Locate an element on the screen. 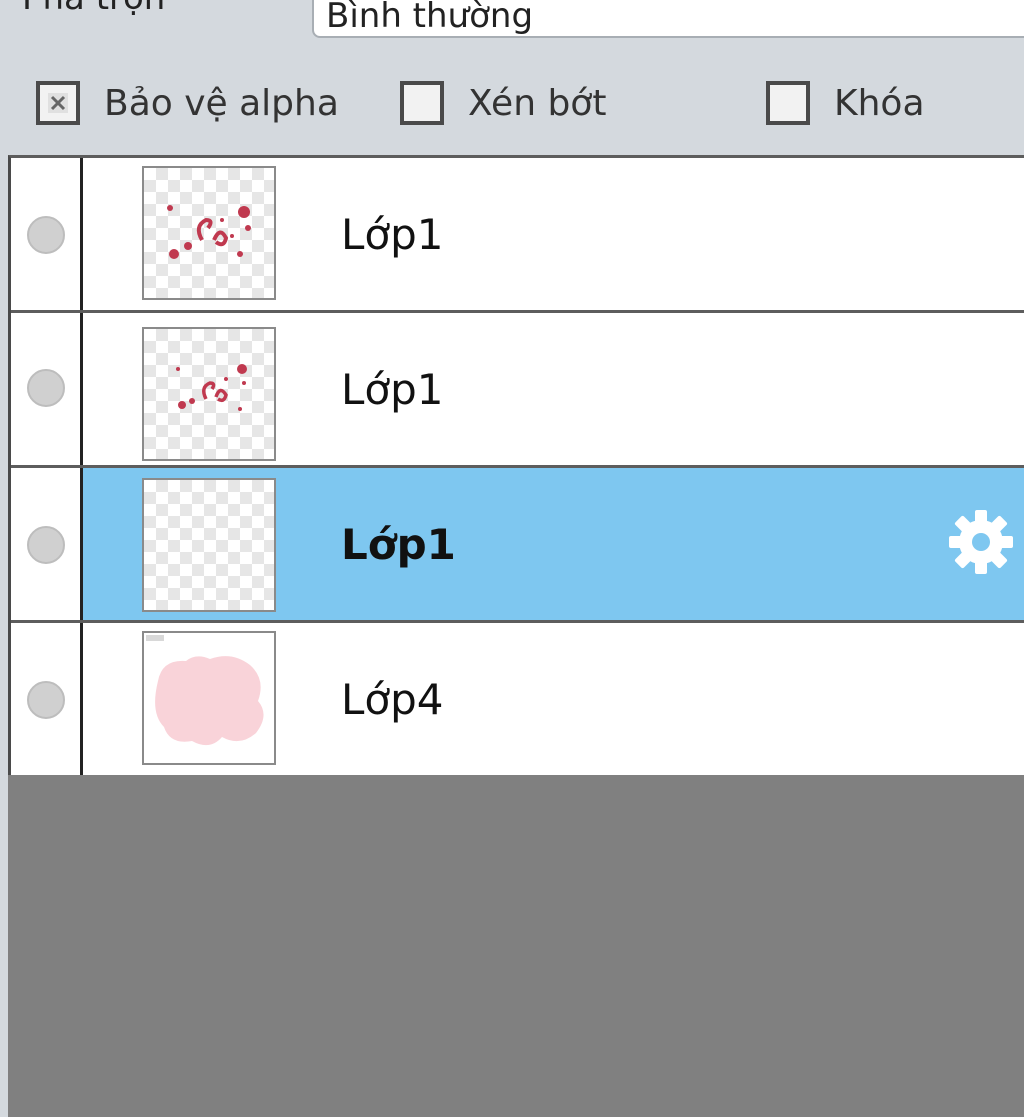 This screenshot has height=1117, width=1024. checkmark-x-icon is located at coordinates (58, 103).